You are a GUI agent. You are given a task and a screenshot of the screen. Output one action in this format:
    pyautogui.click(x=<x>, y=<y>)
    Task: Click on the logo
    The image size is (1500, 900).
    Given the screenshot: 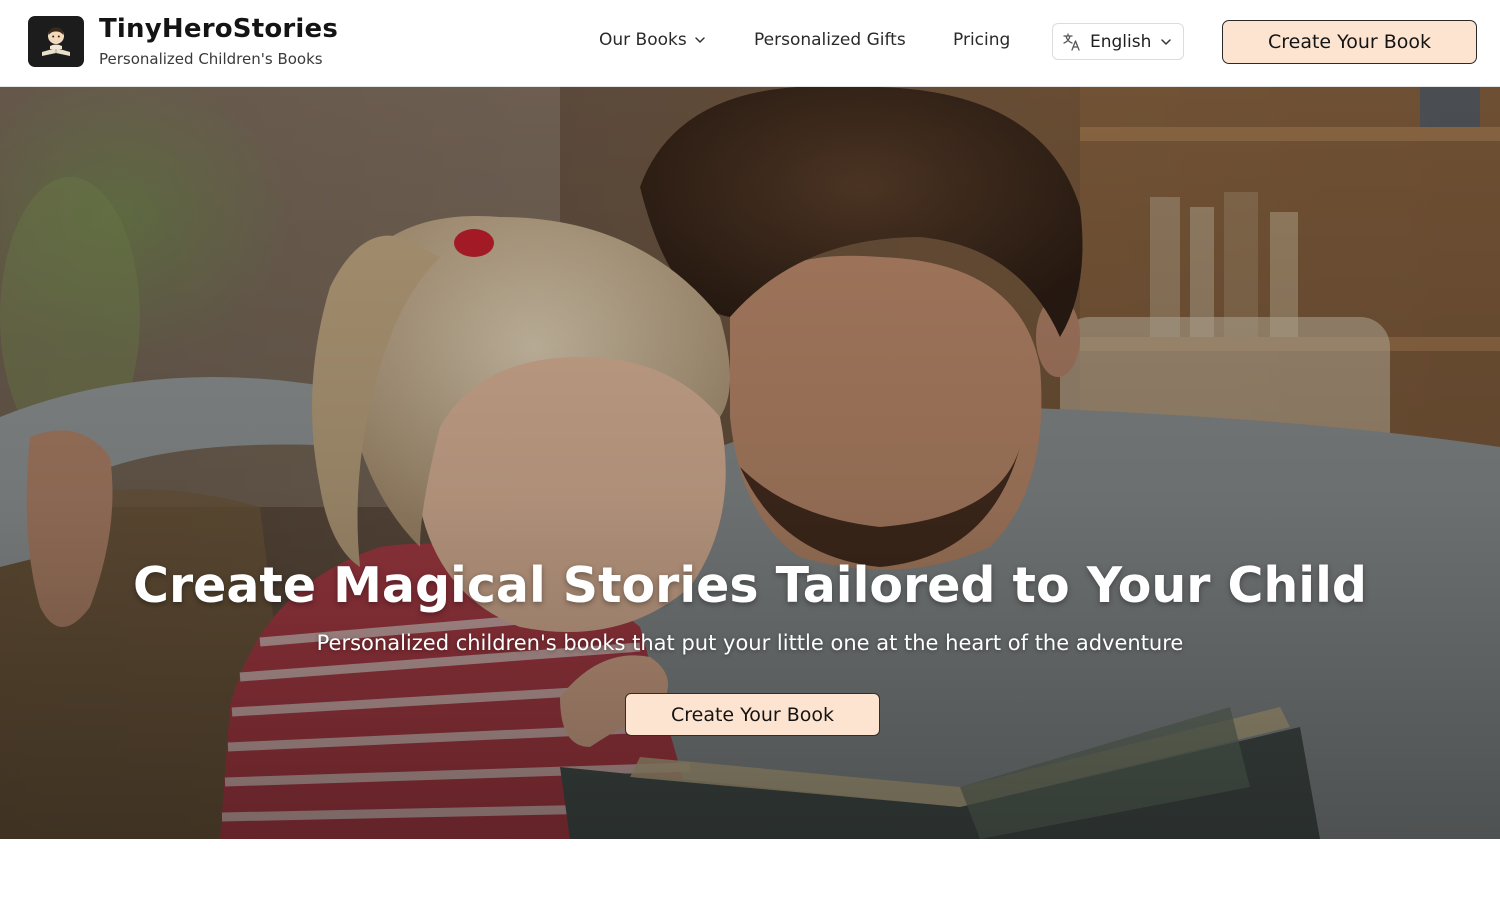 What is the action you would take?
    pyautogui.click(x=56, y=41)
    